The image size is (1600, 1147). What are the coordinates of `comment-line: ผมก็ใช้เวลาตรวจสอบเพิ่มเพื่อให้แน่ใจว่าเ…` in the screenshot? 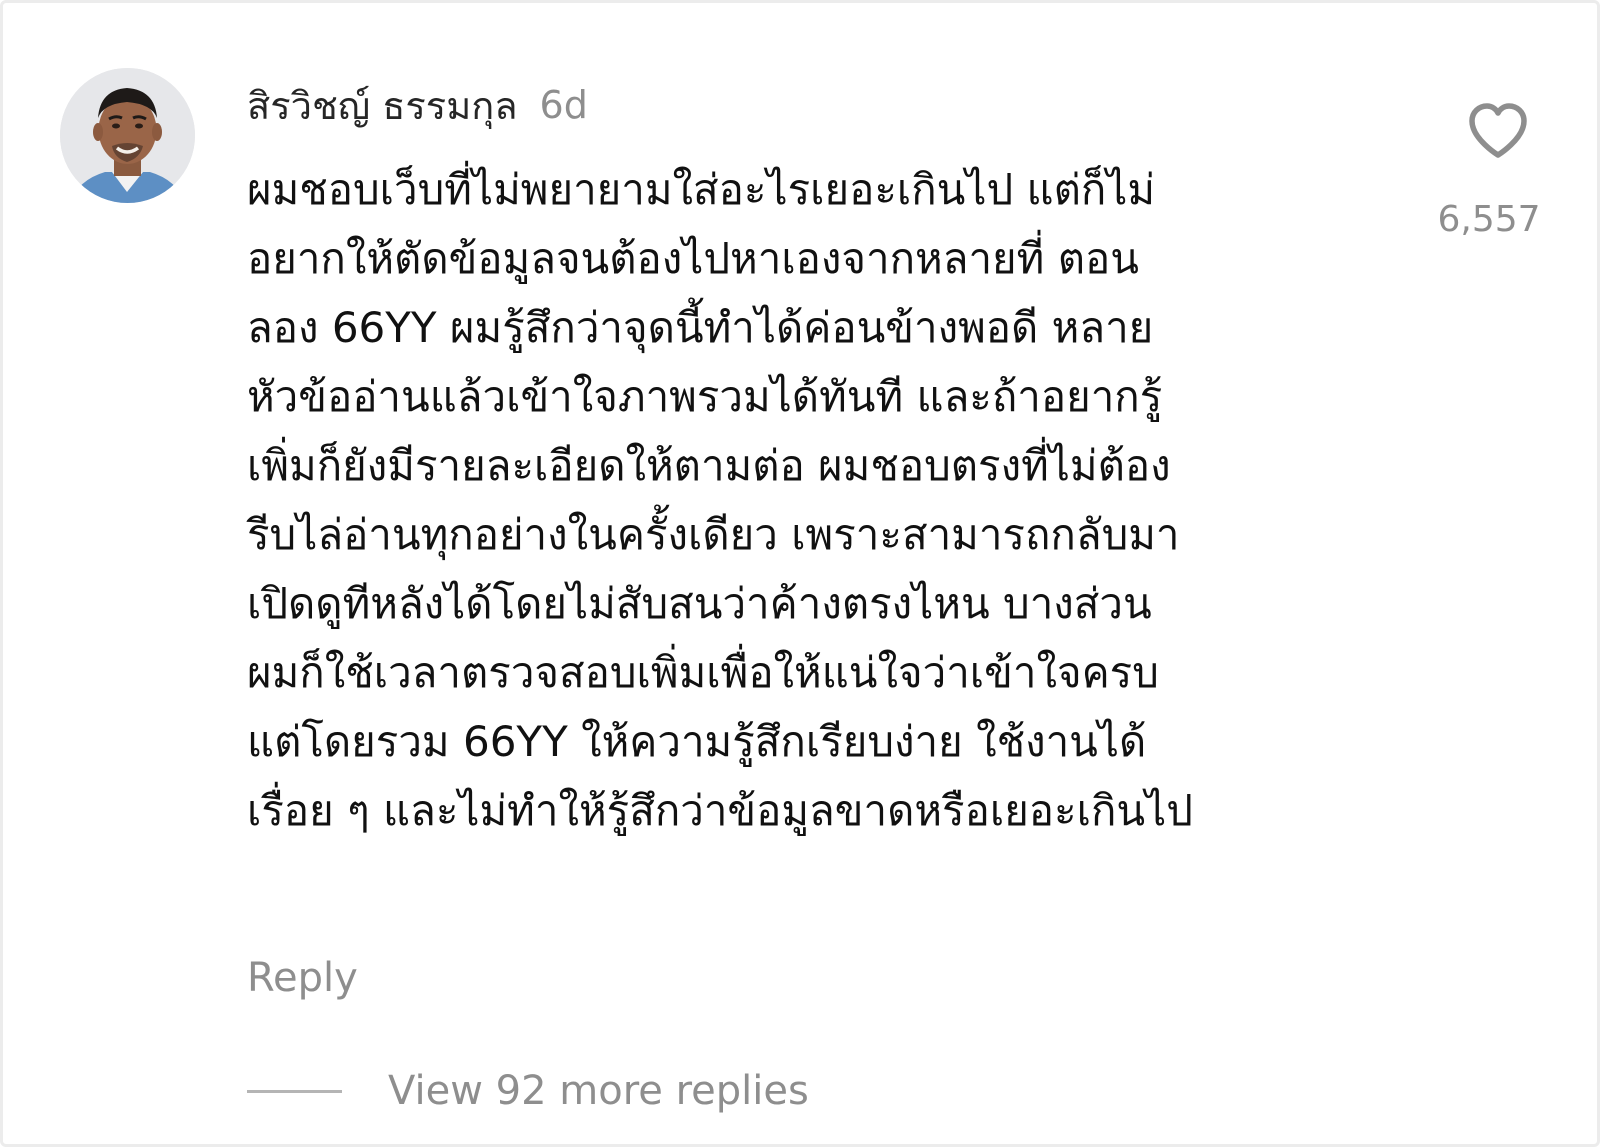 It's located at (703, 672).